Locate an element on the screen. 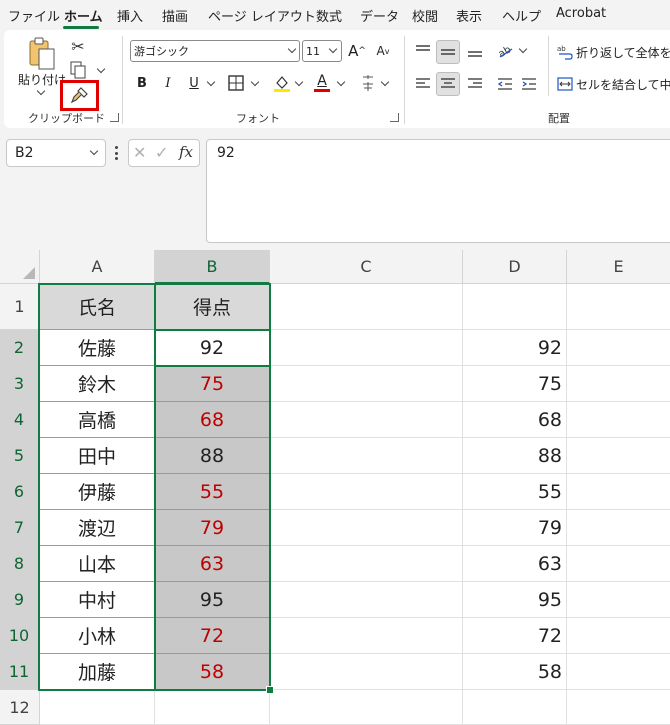 Image resolution: width=670 pixels, height=725 pixels. menu-help: ヘルプ is located at coordinates (521, 15).